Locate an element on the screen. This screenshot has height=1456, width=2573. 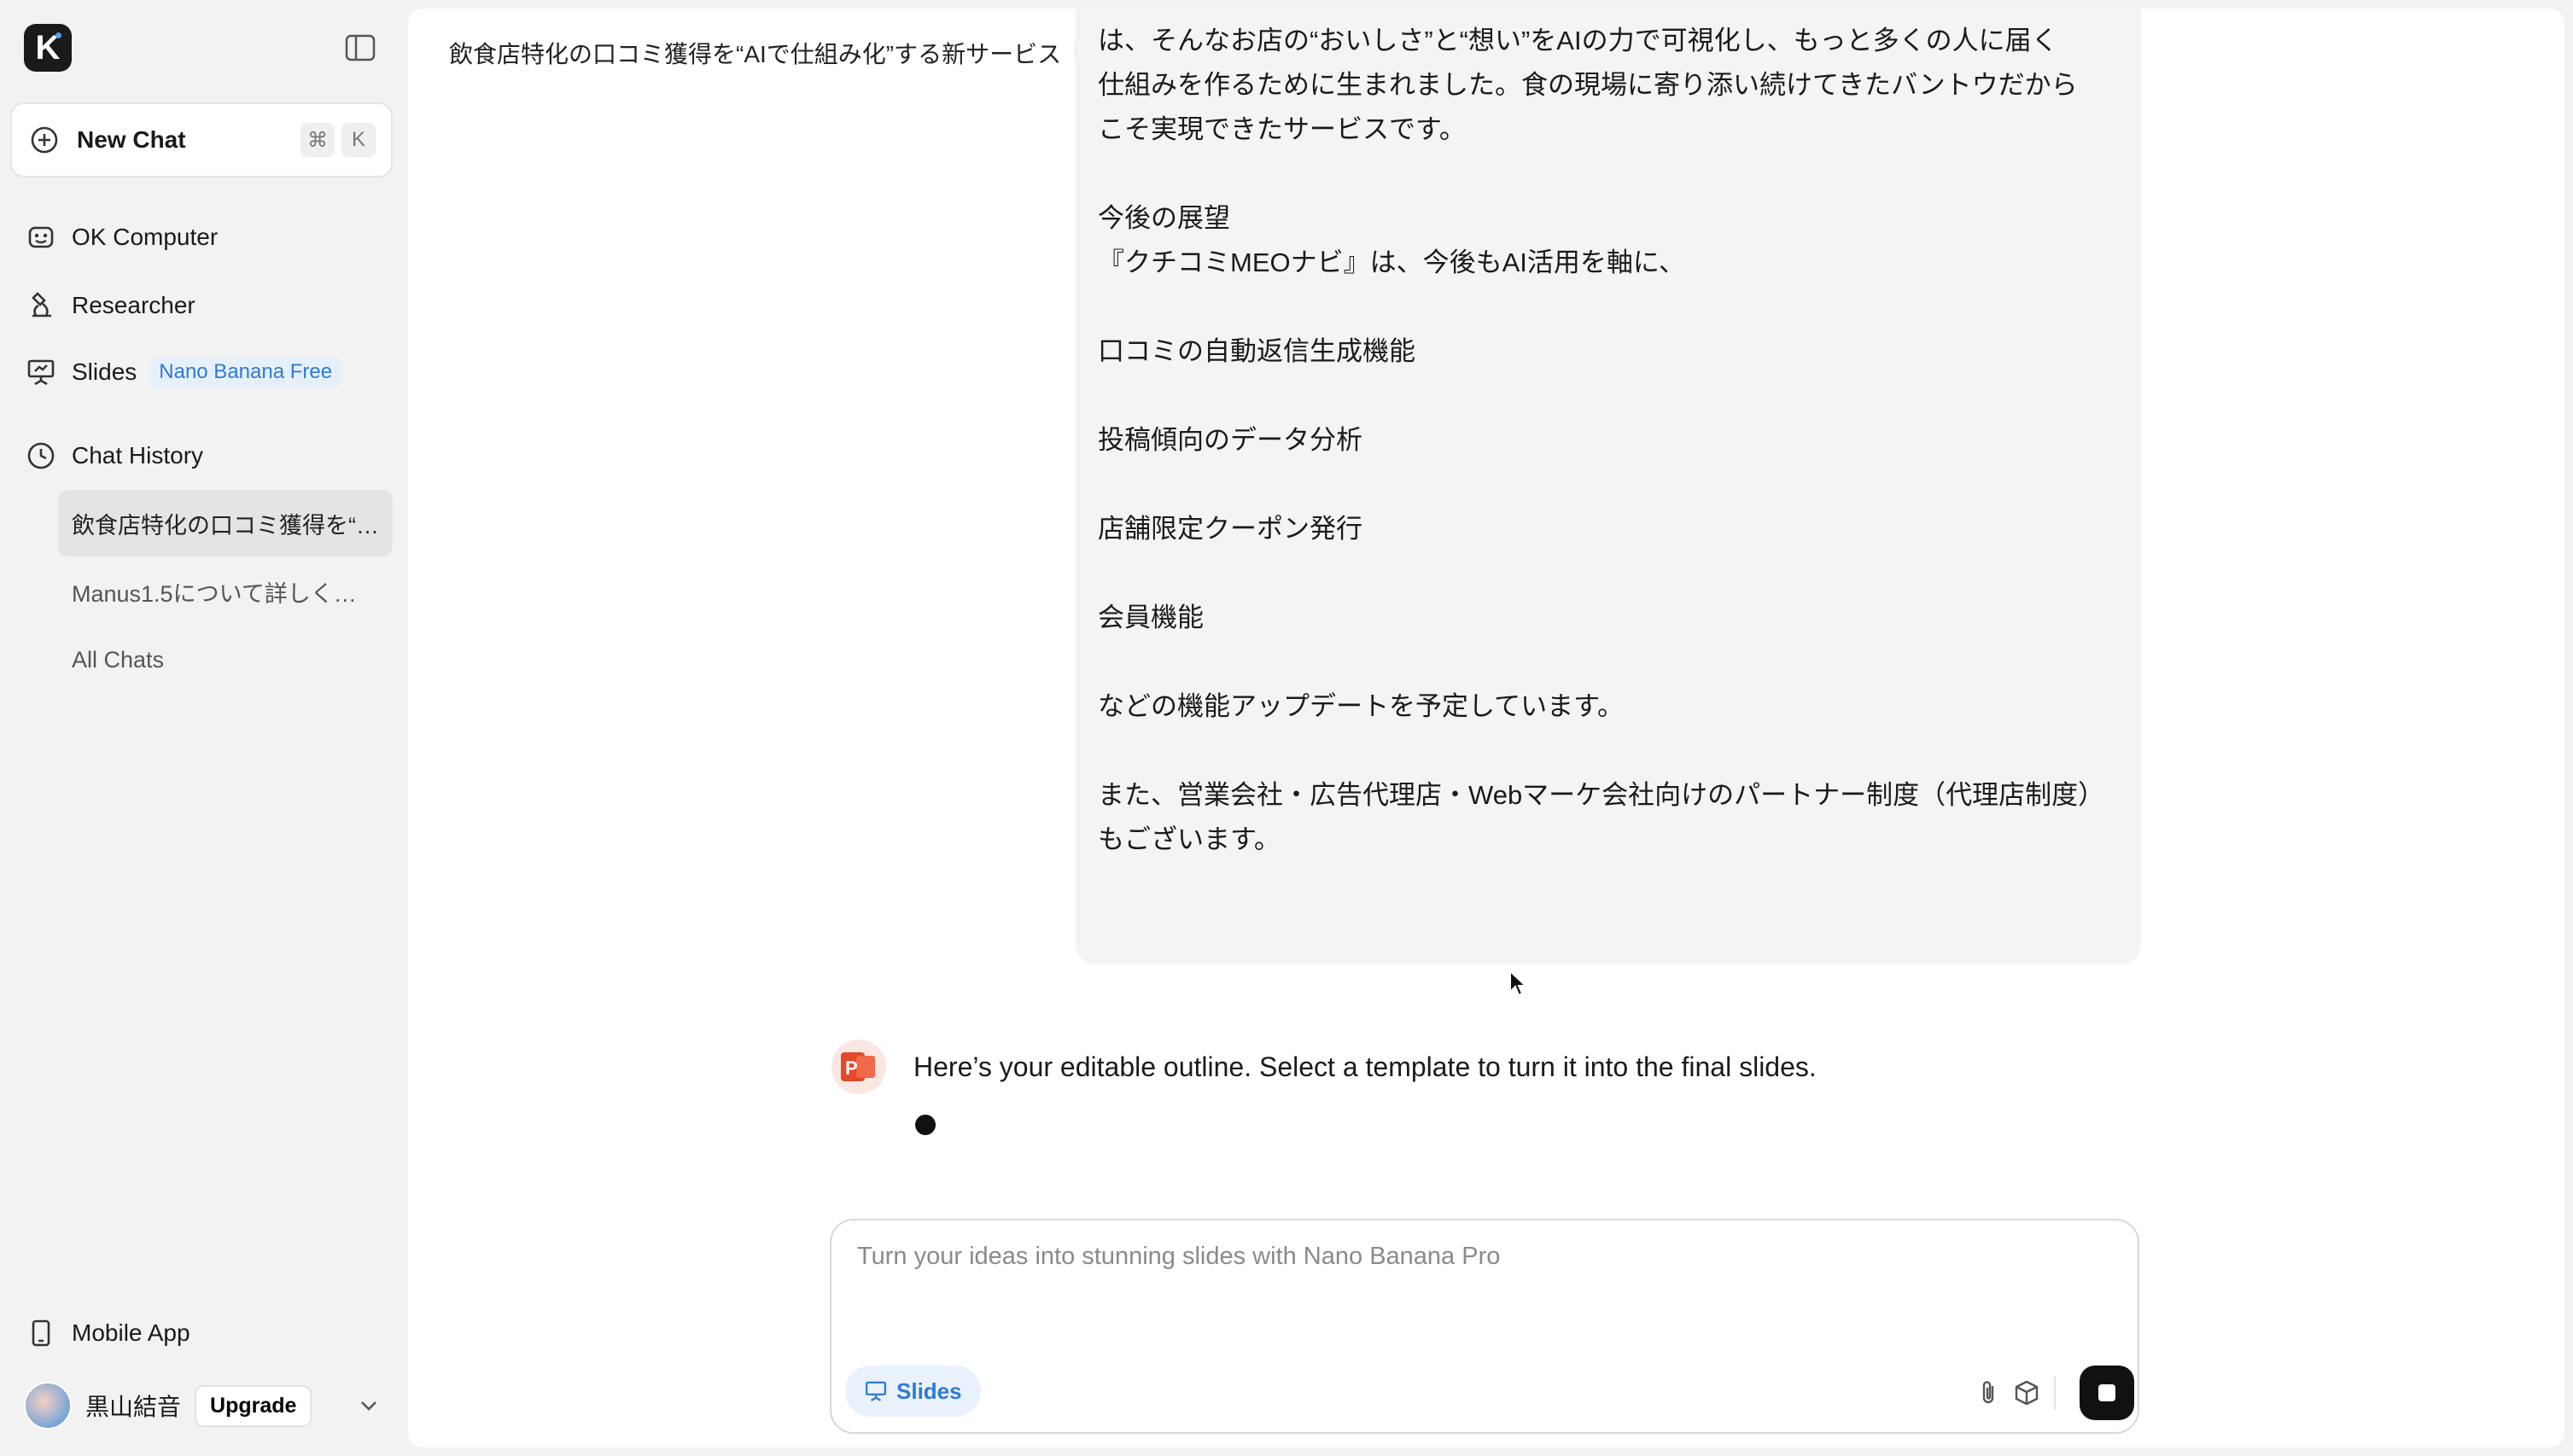
message-line: 口コミの自動返信生成機能 is located at coordinates (1256, 351).